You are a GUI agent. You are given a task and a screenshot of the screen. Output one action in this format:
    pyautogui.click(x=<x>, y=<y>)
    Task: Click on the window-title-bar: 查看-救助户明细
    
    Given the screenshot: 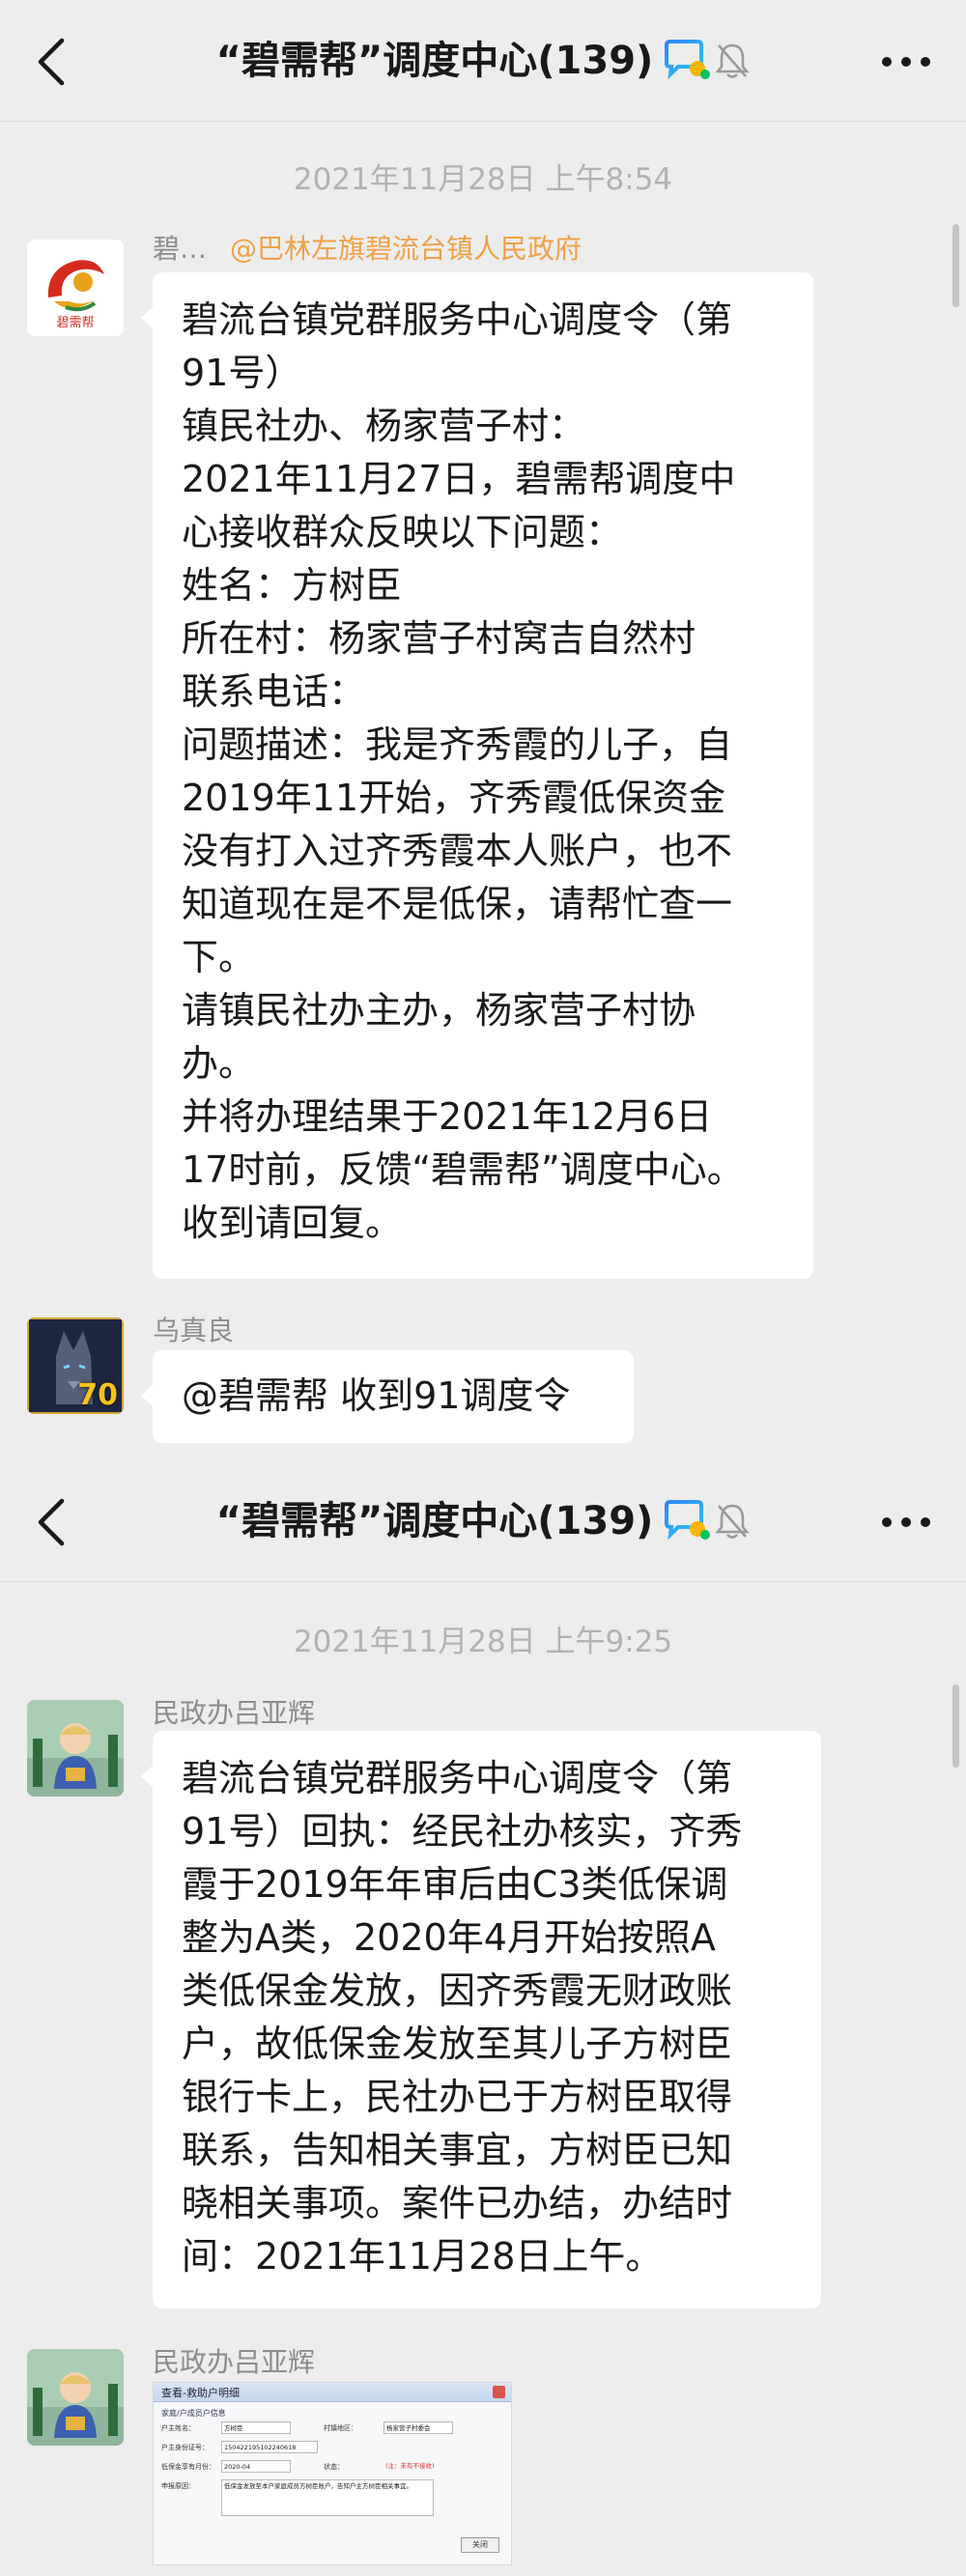 What is the action you would take?
    pyautogui.click(x=332, y=2392)
    